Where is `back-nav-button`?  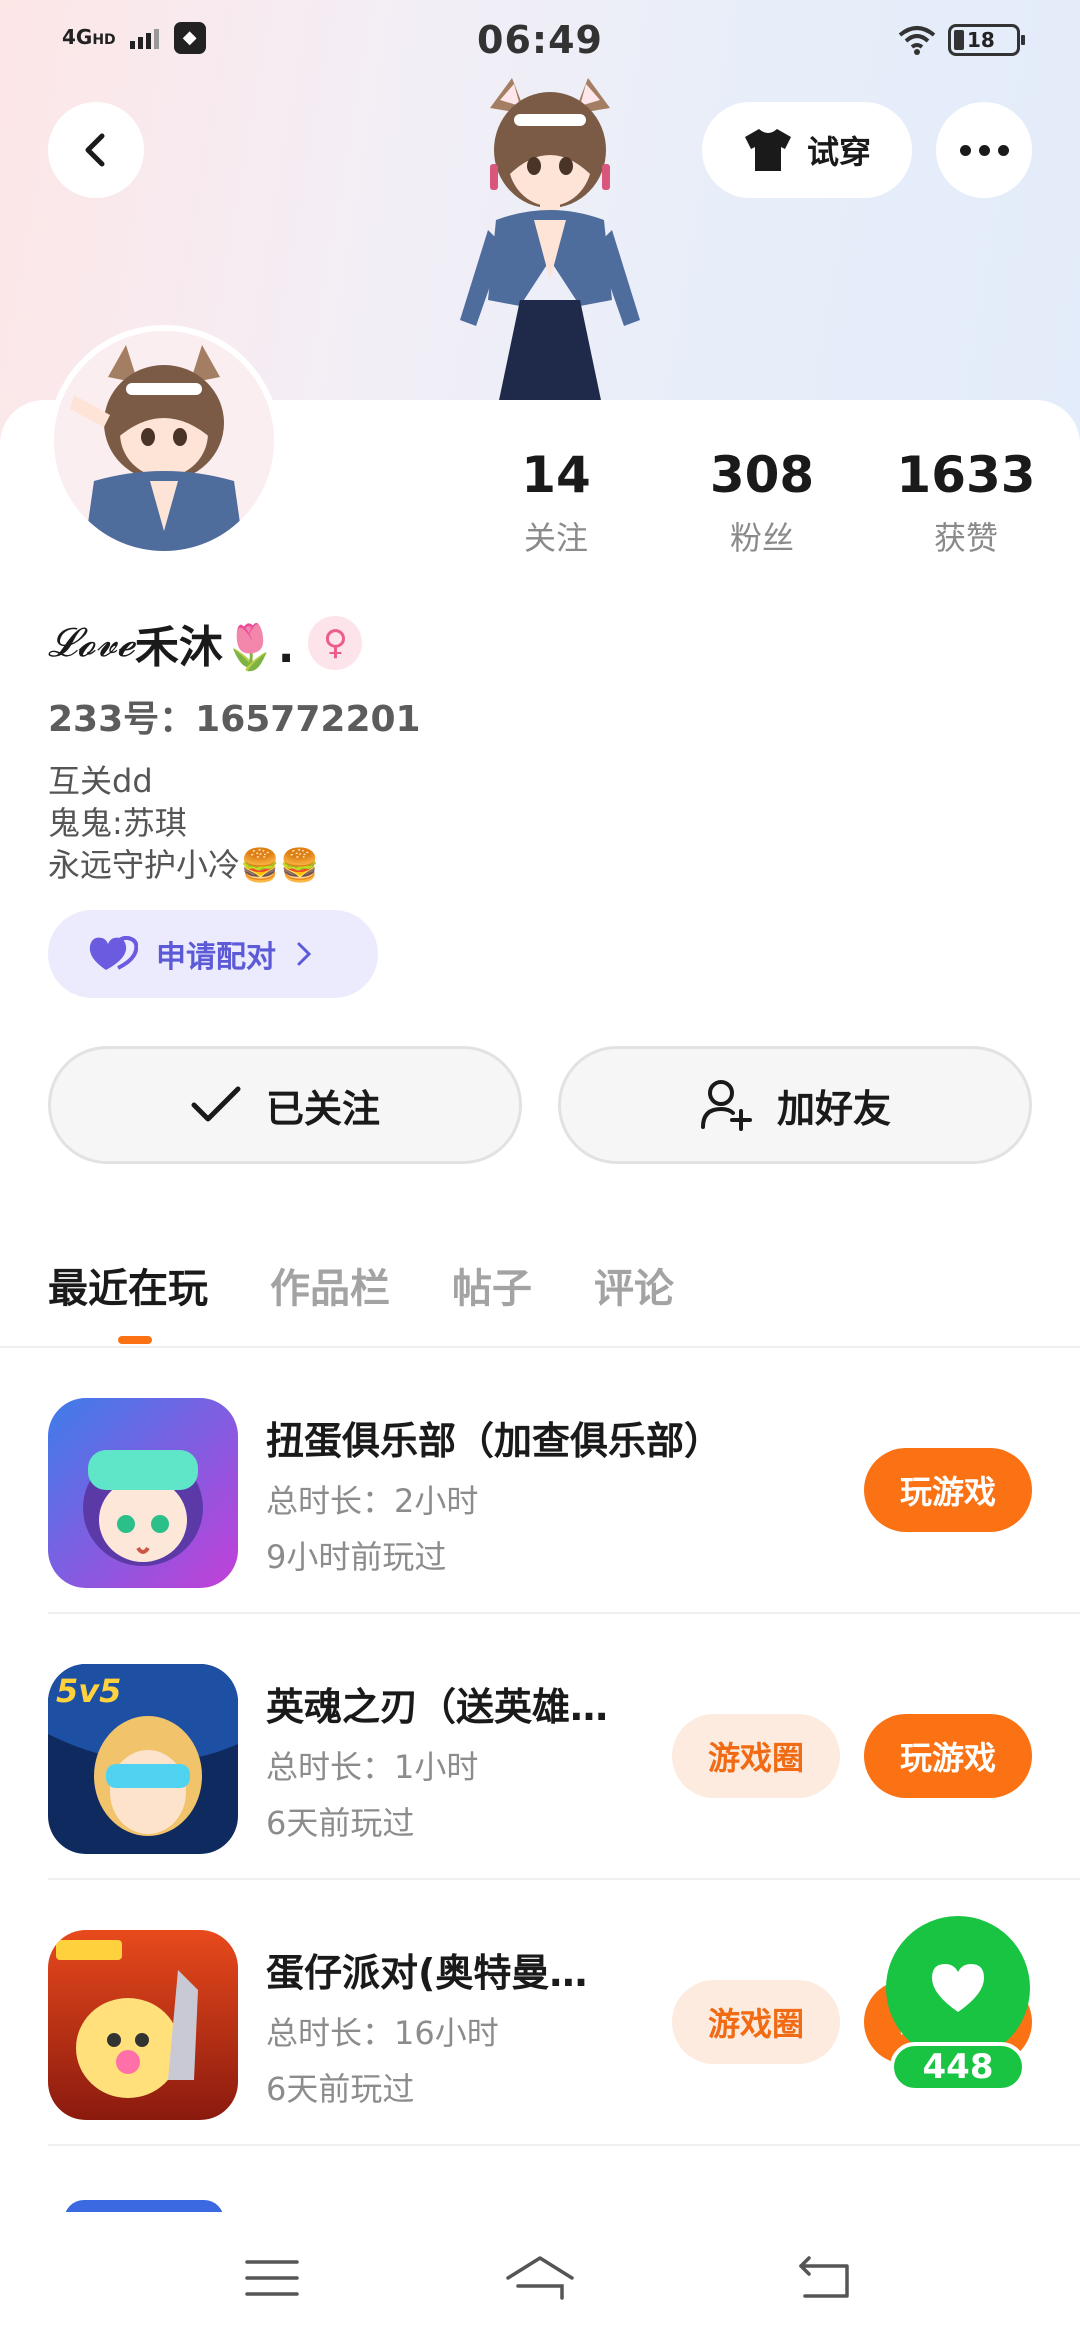
back-nav-button is located at coordinates (824, 2278).